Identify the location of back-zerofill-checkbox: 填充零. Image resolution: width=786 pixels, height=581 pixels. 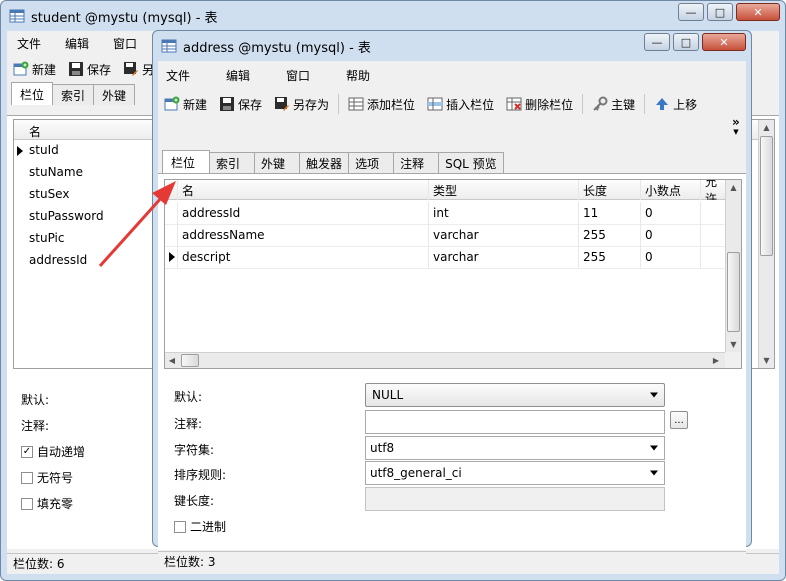
(47, 503).